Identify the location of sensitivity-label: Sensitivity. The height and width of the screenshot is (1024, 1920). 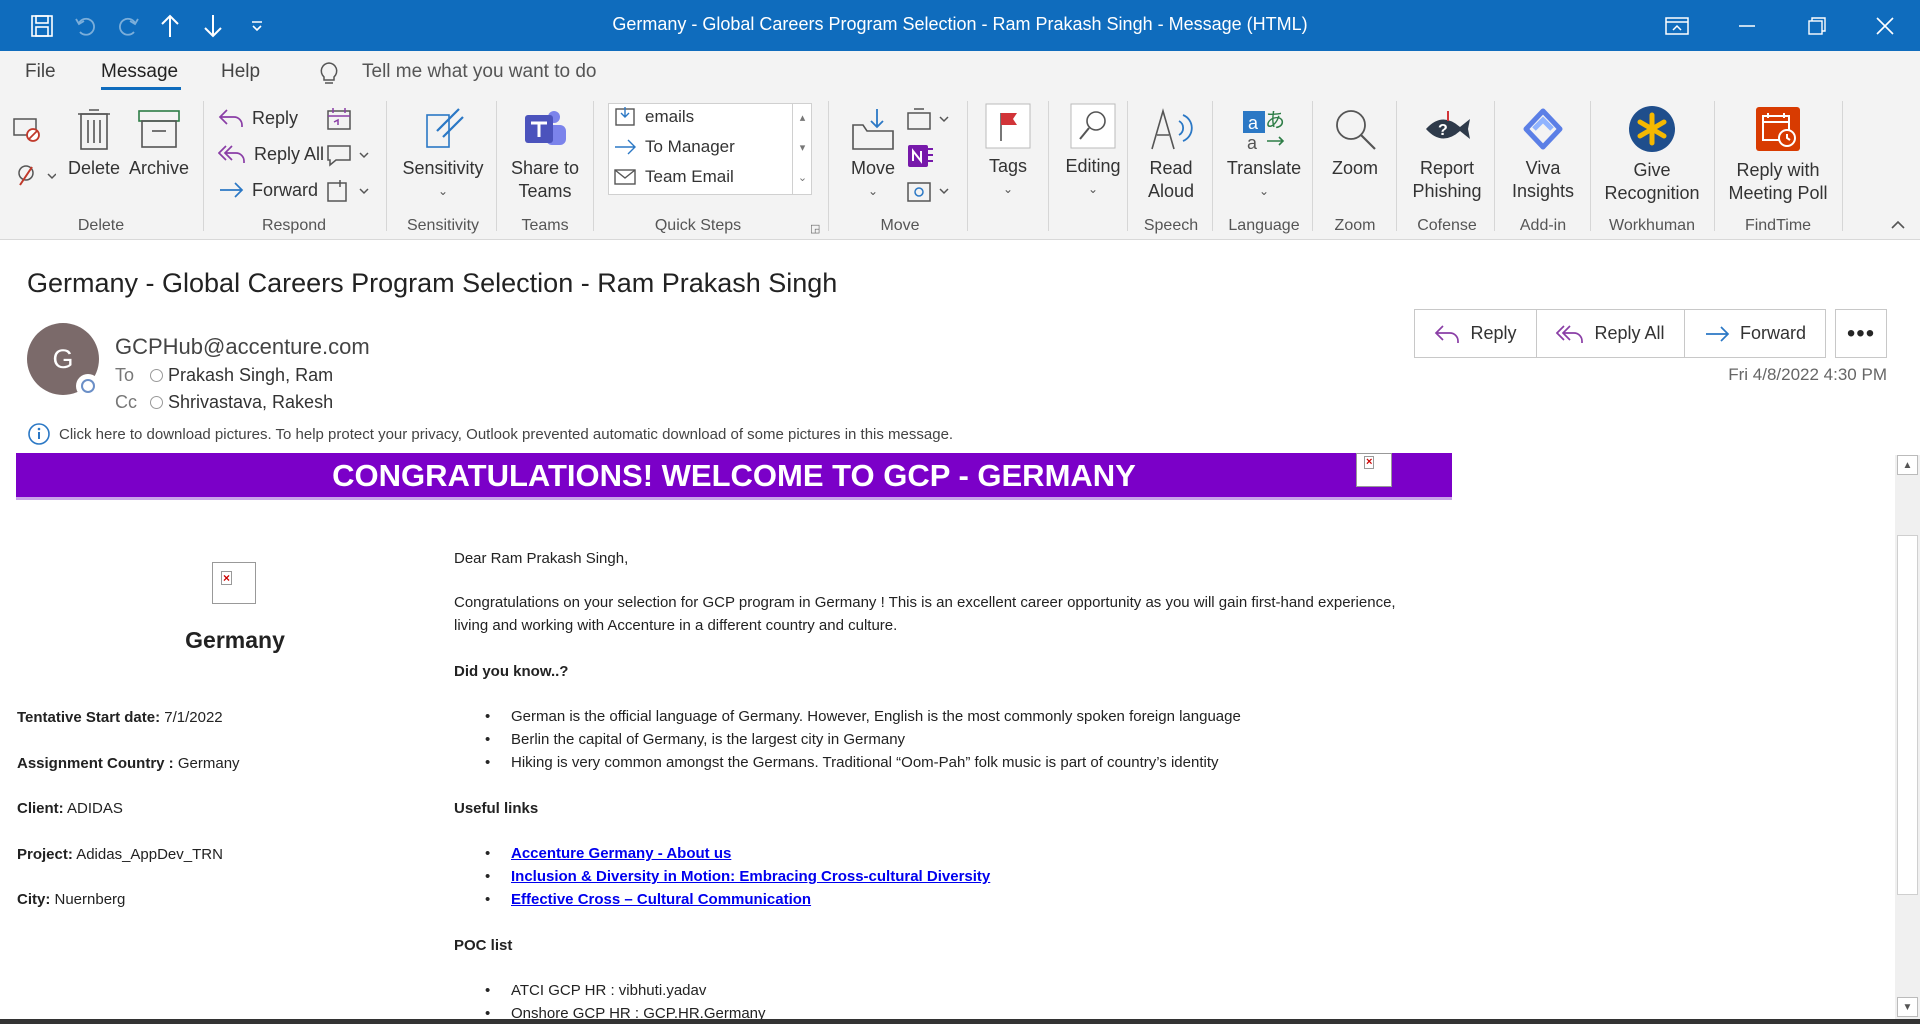
(443, 168).